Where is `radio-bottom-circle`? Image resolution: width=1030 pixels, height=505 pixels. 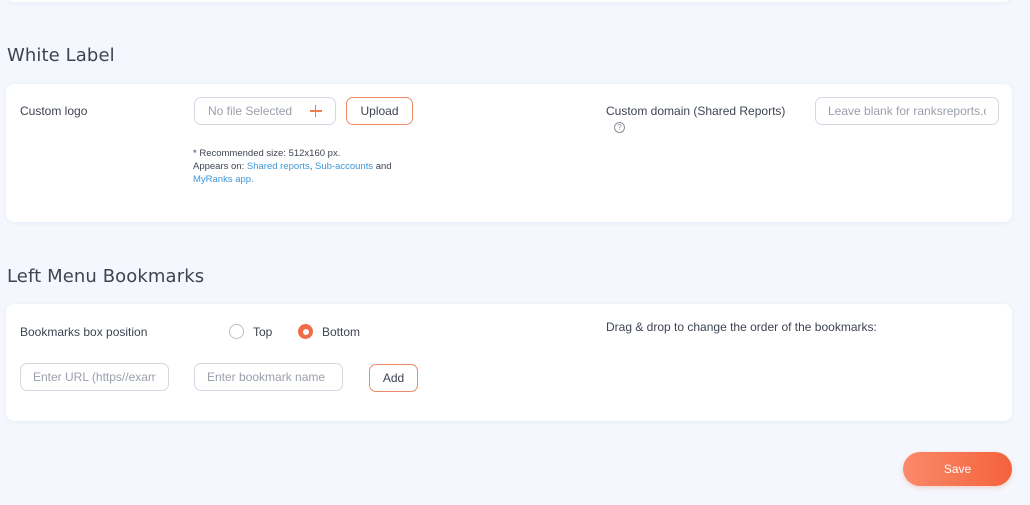 radio-bottom-circle is located at coordinates (305, 331).